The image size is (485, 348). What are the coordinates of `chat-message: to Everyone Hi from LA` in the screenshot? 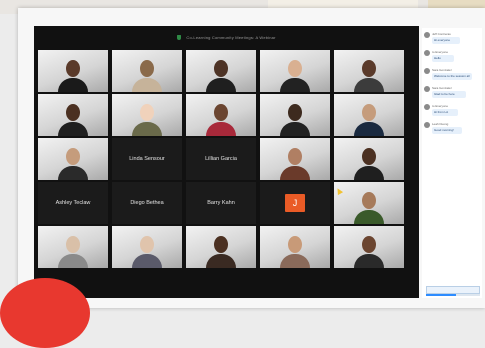 It's located at (452, 112).